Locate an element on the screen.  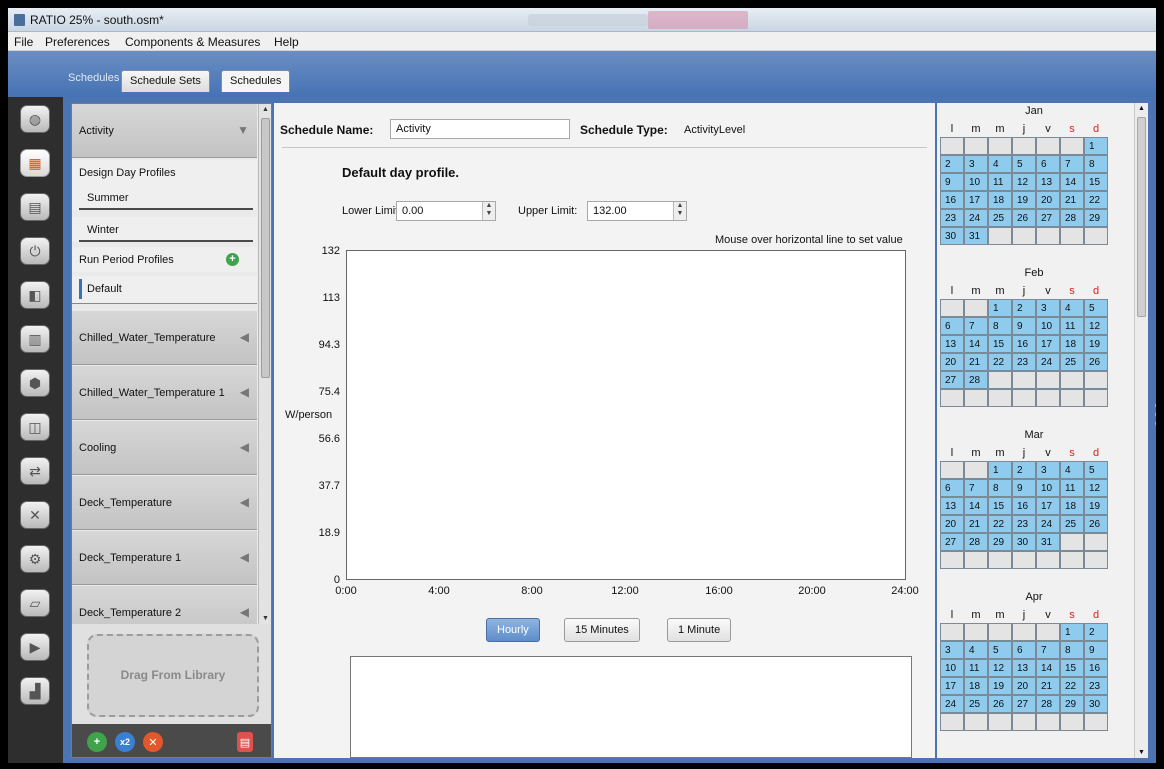
menu-help: Help is located at coordinates (286, 42).